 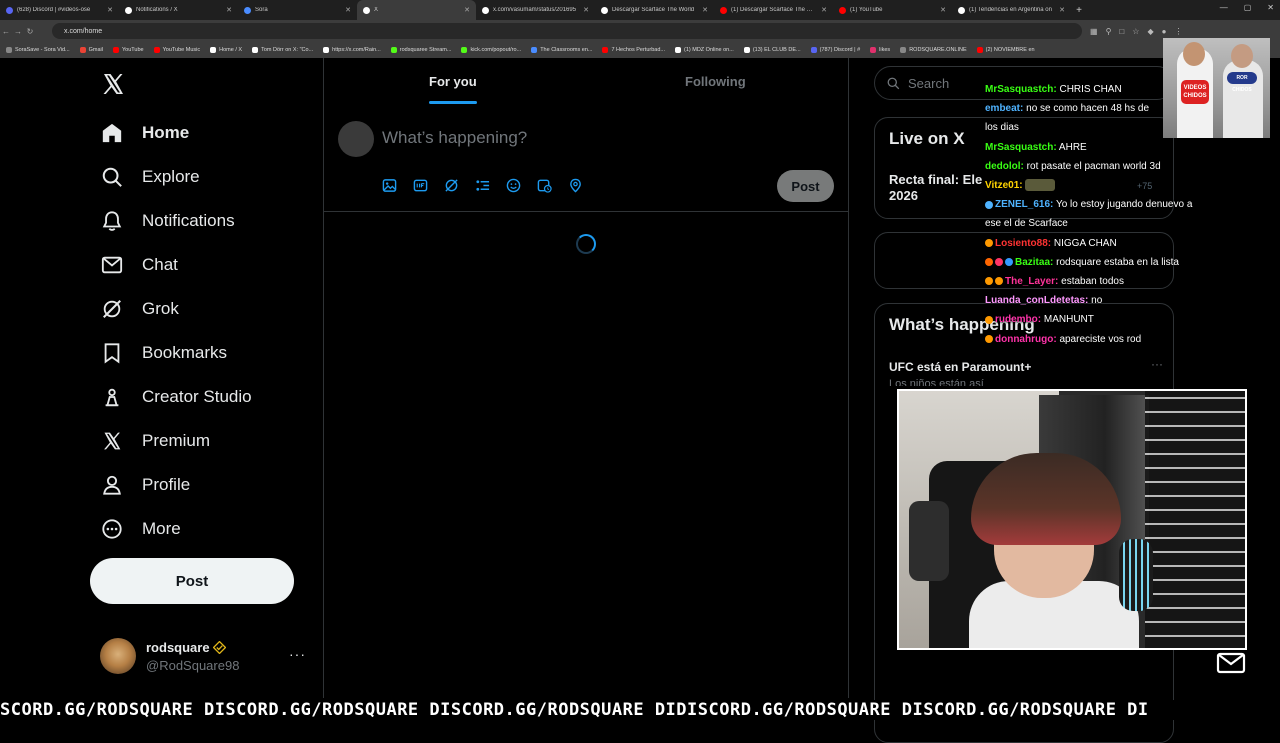 I want to click on browser-tab: Sora ✕, so click(x=297, y=10).